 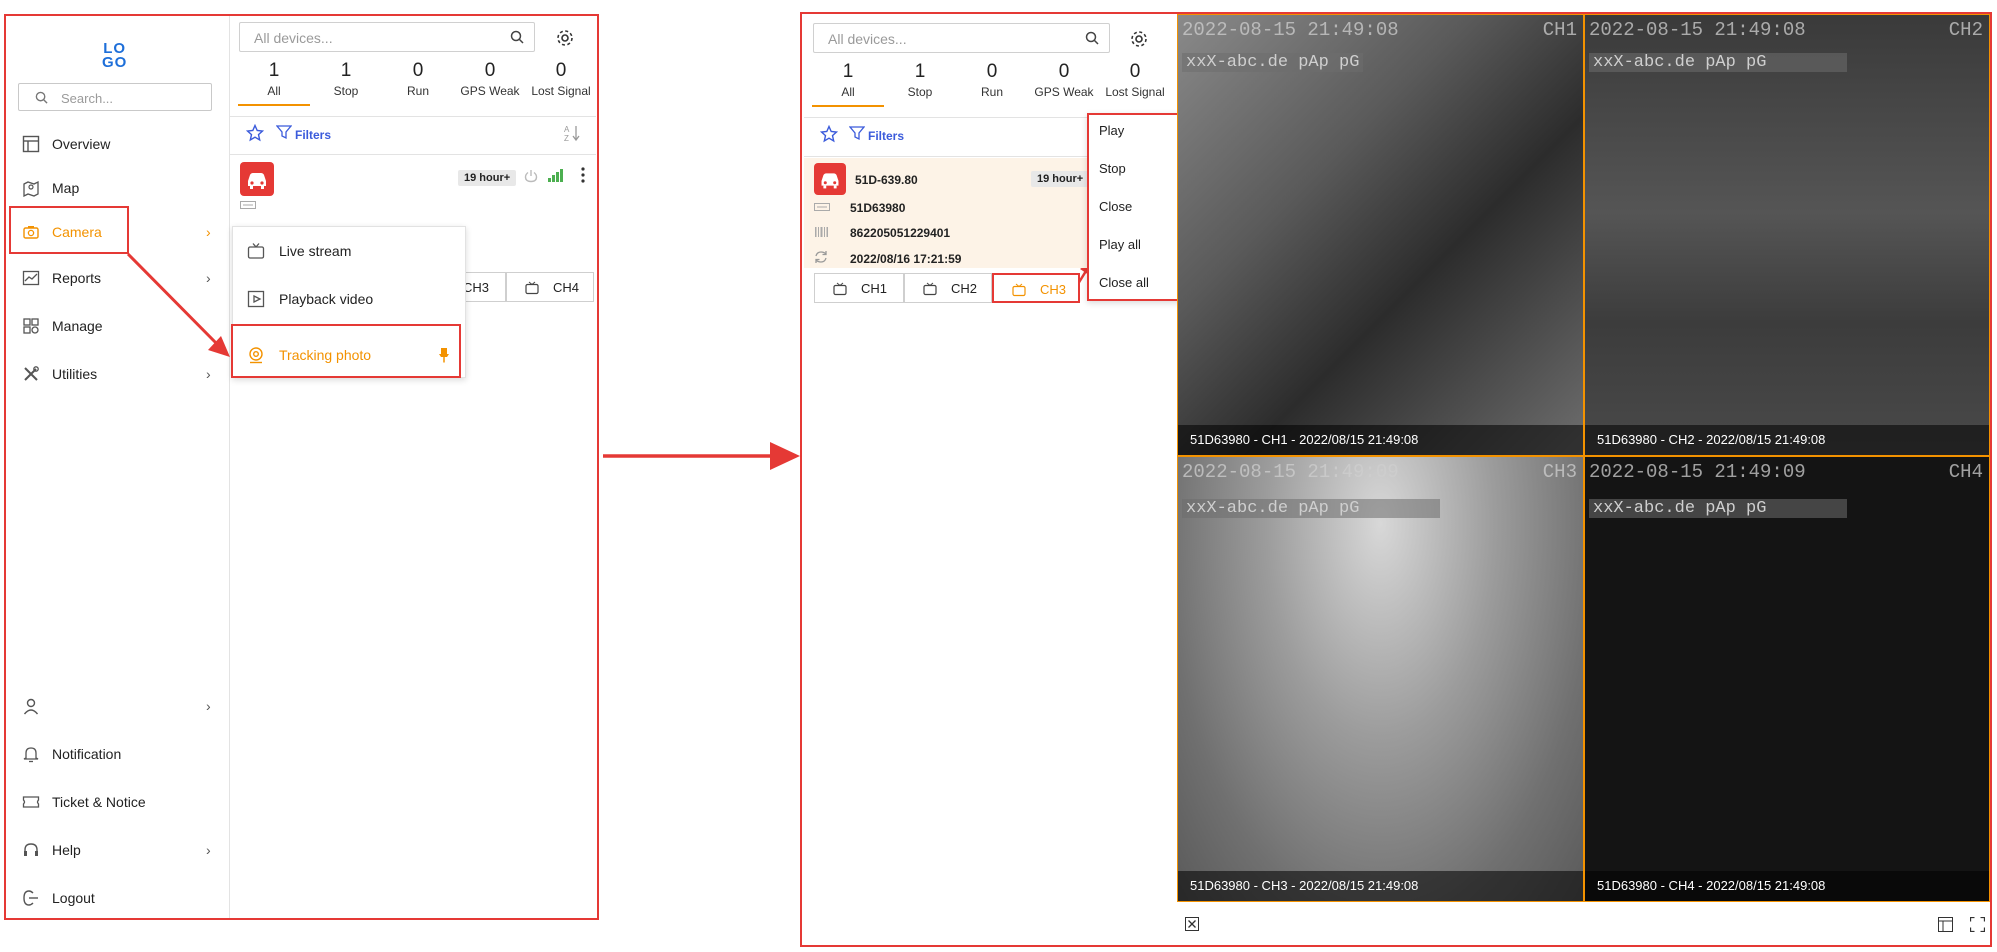 I want to click on filter-icon, so click(x=857, y=133).